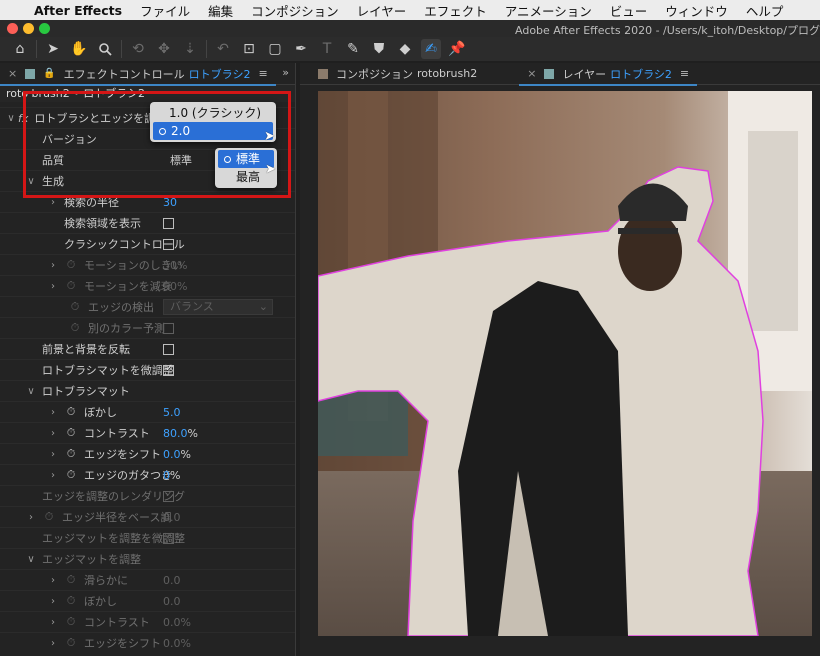  What do you see at coordinates (455, 10) in the screenshot?
I see `menu-effect: エフェクト` at bounding box center [455, 10].